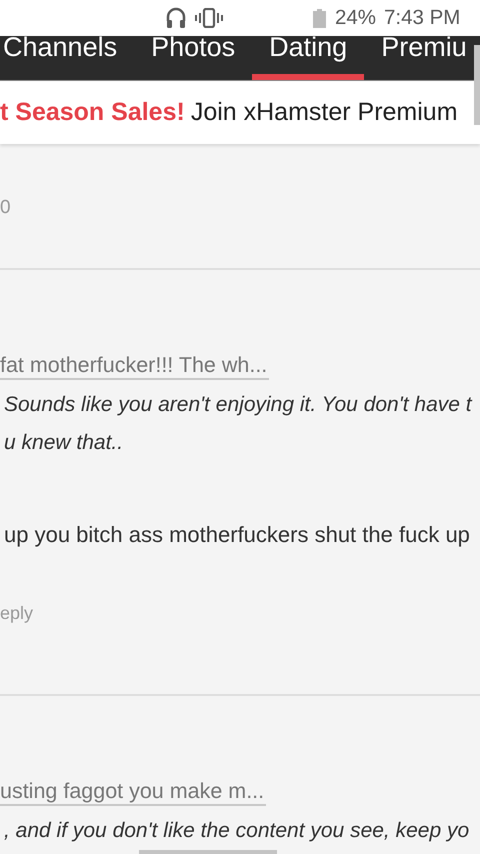  Describe the element at coordinates (67, 58) in the screenshot. I see `nav-tab: Channels` at that location.